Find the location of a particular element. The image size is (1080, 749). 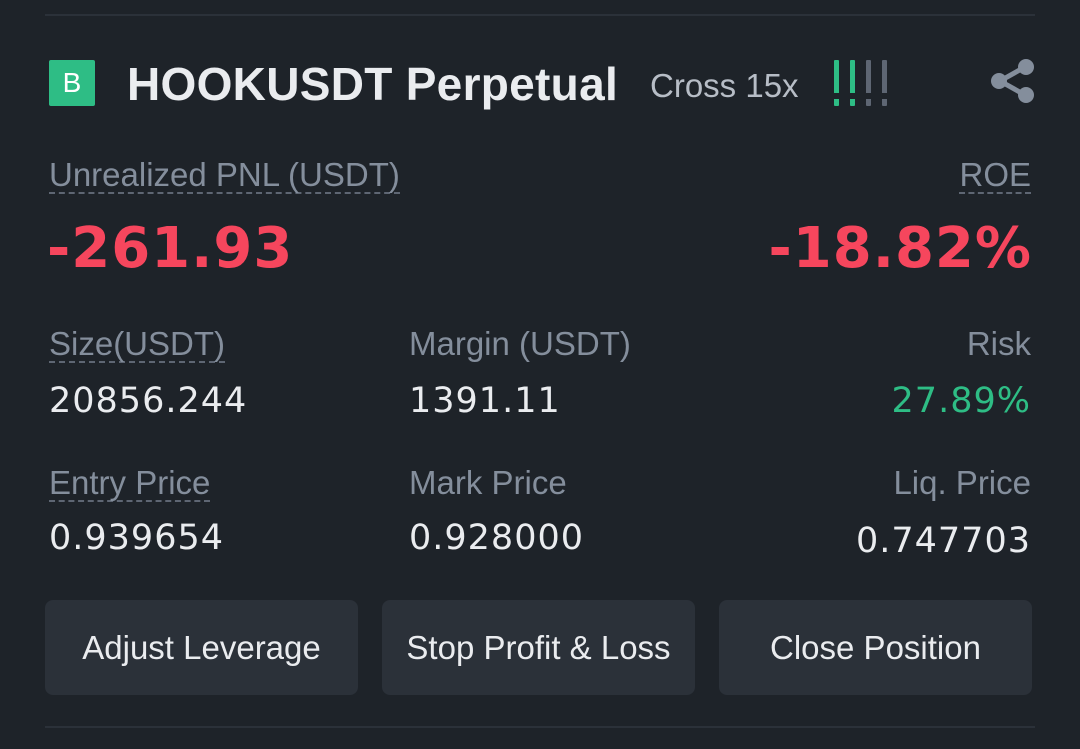

adjust-leverage-button: Adjust Leverage is located at coordinates (201, 647).